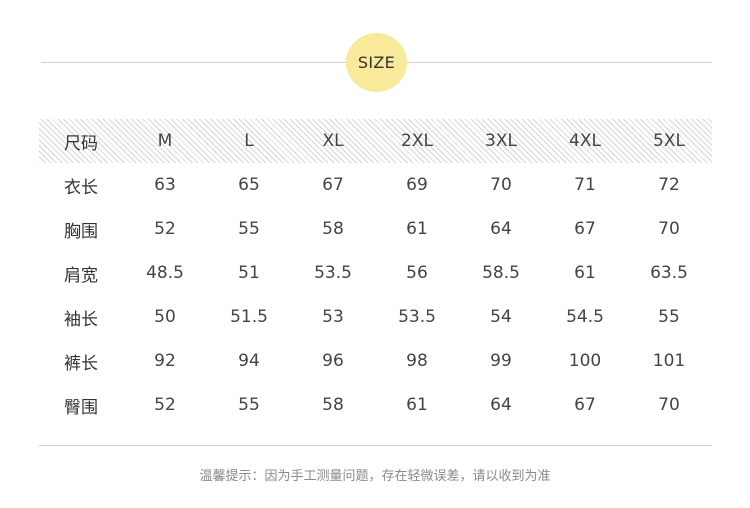  Describe the element at coordinates (249, 185) in the screenshot. I see `table-cell: 65` at that location.